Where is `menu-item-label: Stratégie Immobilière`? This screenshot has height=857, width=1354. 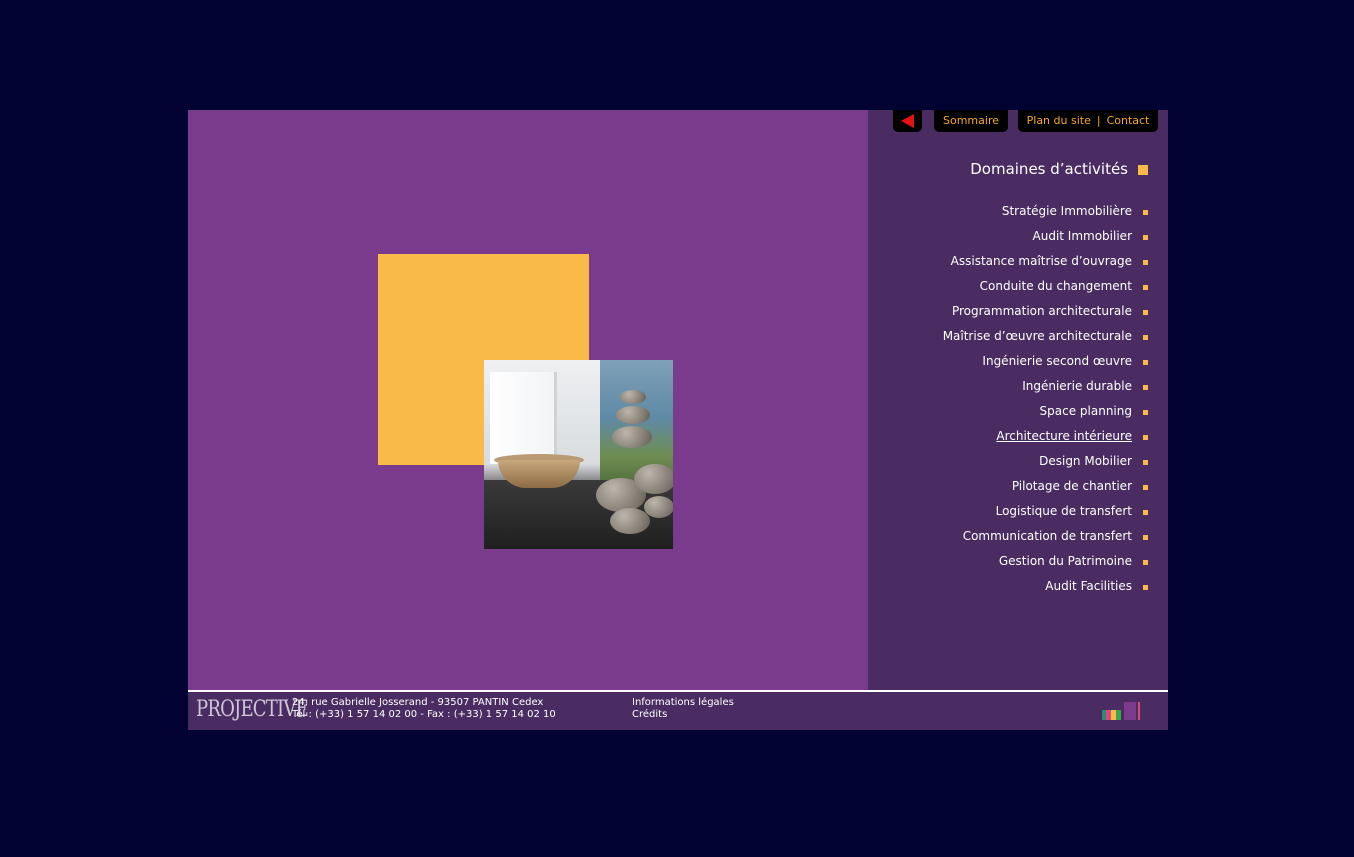 menu-item-label: Stratégie Immobilière is located at coordinates (1066, 211).